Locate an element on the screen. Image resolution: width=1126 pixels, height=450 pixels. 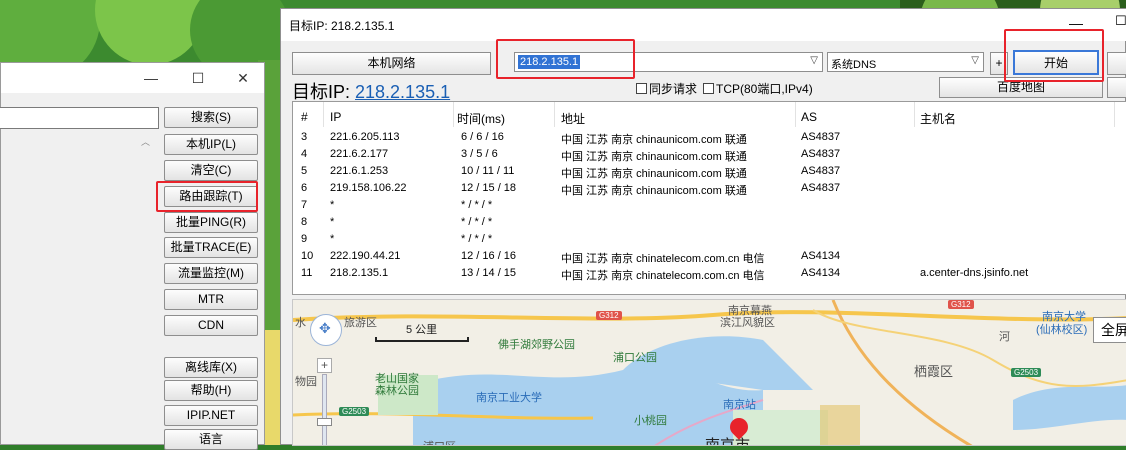
offline-db-button: 离线库(X) is located at coordinates (211, 367).